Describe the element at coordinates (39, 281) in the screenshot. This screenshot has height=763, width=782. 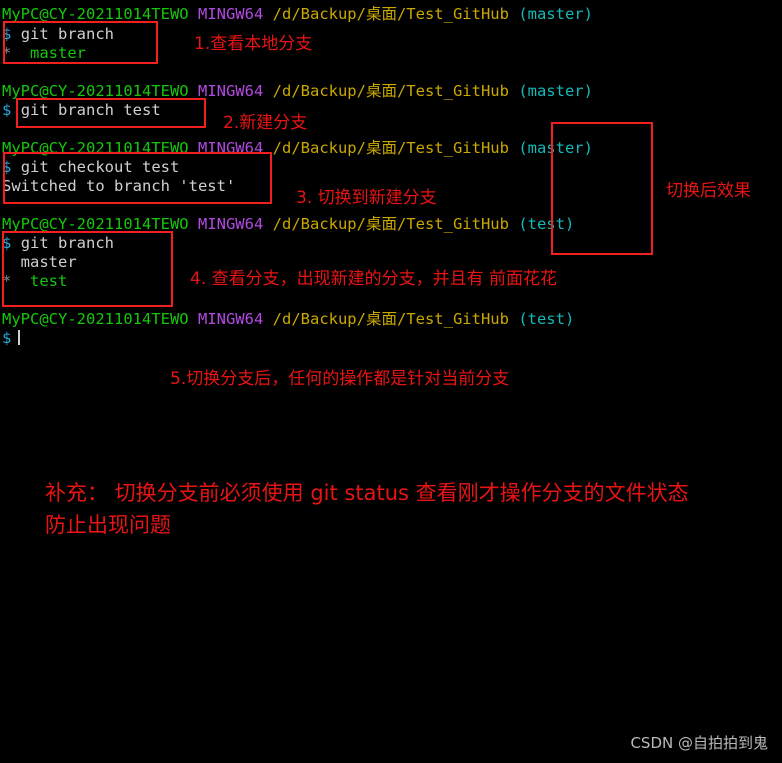
I see `branch-name: test` at that location.